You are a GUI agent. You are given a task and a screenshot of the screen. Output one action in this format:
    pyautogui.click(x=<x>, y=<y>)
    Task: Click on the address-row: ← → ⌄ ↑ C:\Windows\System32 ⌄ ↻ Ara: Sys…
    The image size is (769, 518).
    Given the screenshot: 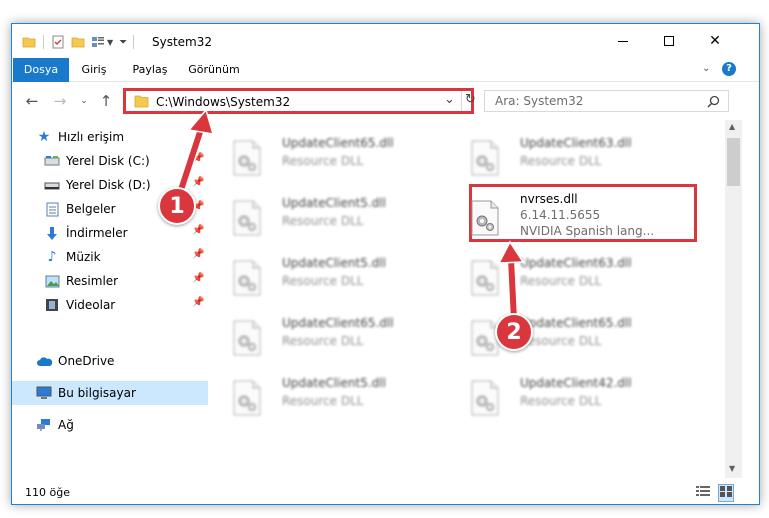 What is the action you would take?
    pyautogui.click(x=385, y=101)
    